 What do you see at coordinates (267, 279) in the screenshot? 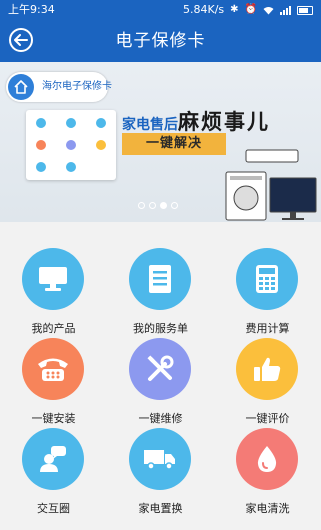
I see `calculator-icon` at bounding box center [267, 279].